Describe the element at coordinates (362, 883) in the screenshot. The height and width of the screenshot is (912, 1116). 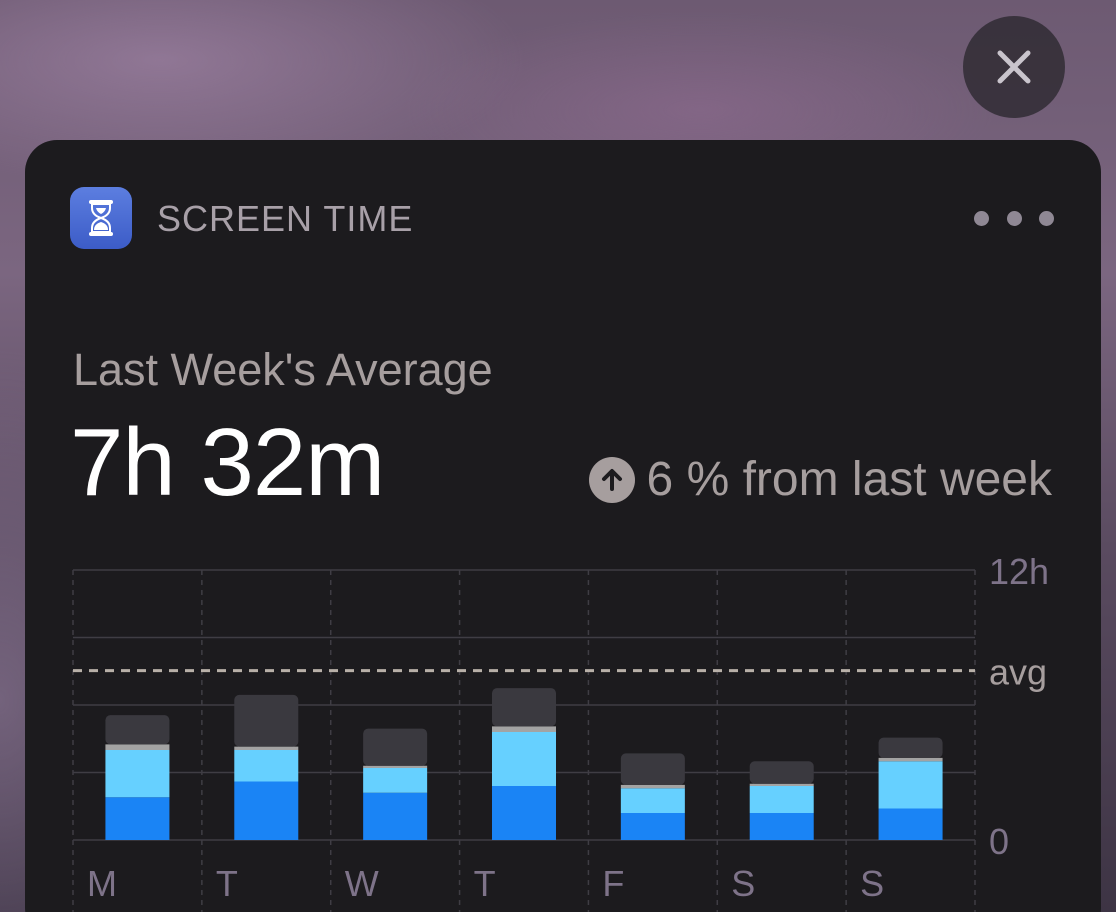
I see `x-tick-label: W` at that location.